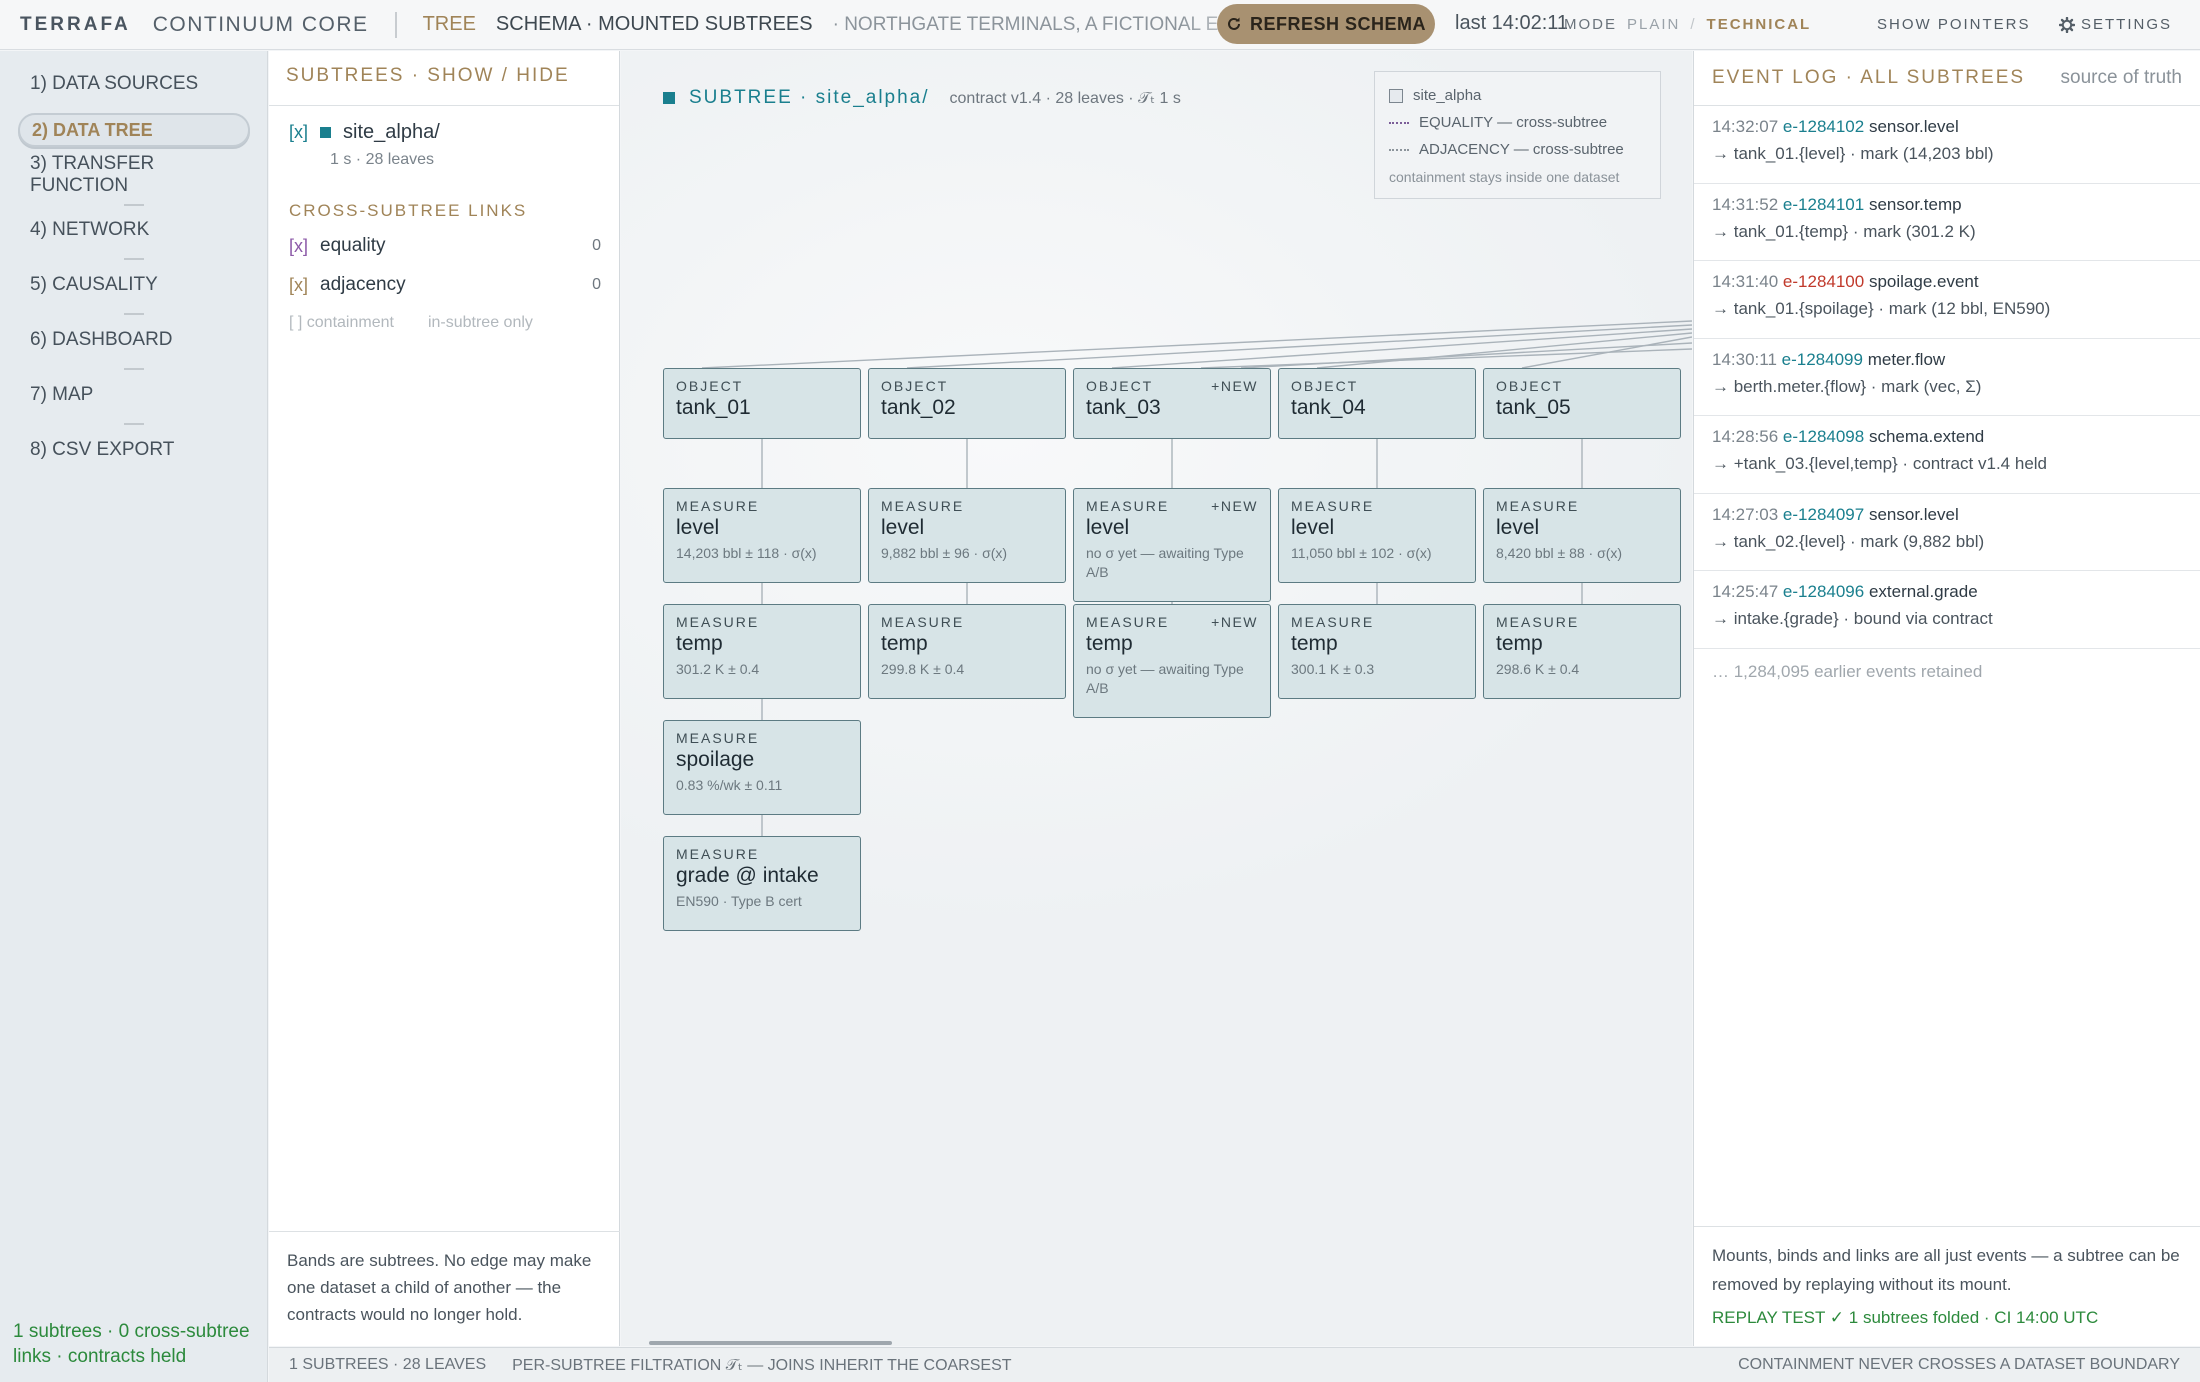  What do you see at coordinates (1326, 24) in the screenshot?
I see `refresh-schema-button: REFRESH SCHEMA` at bounding box center [1326, 24].